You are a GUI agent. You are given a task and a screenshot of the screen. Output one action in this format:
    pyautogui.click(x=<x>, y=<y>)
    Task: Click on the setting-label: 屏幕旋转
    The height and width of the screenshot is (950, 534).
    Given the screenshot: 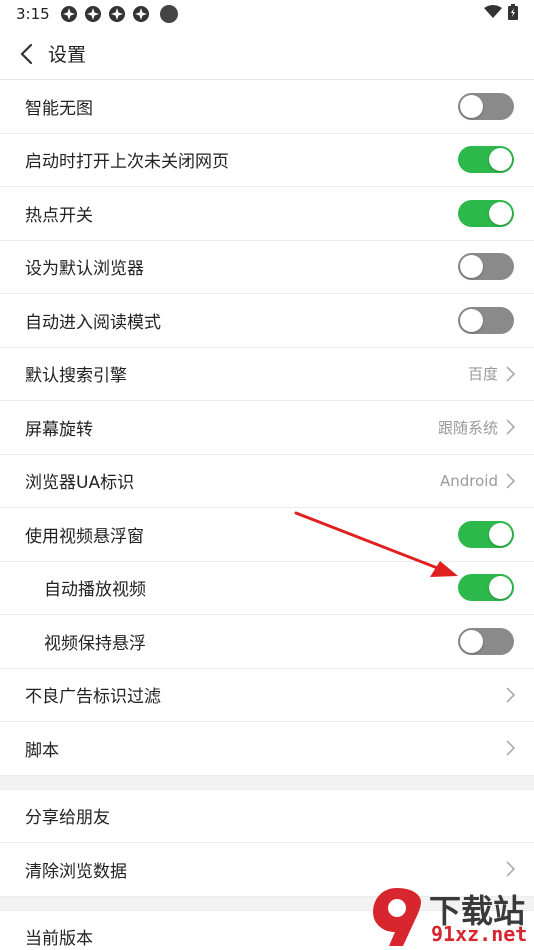 What is the action you would take?
    pyautogui.click(x=59, y=429)
    